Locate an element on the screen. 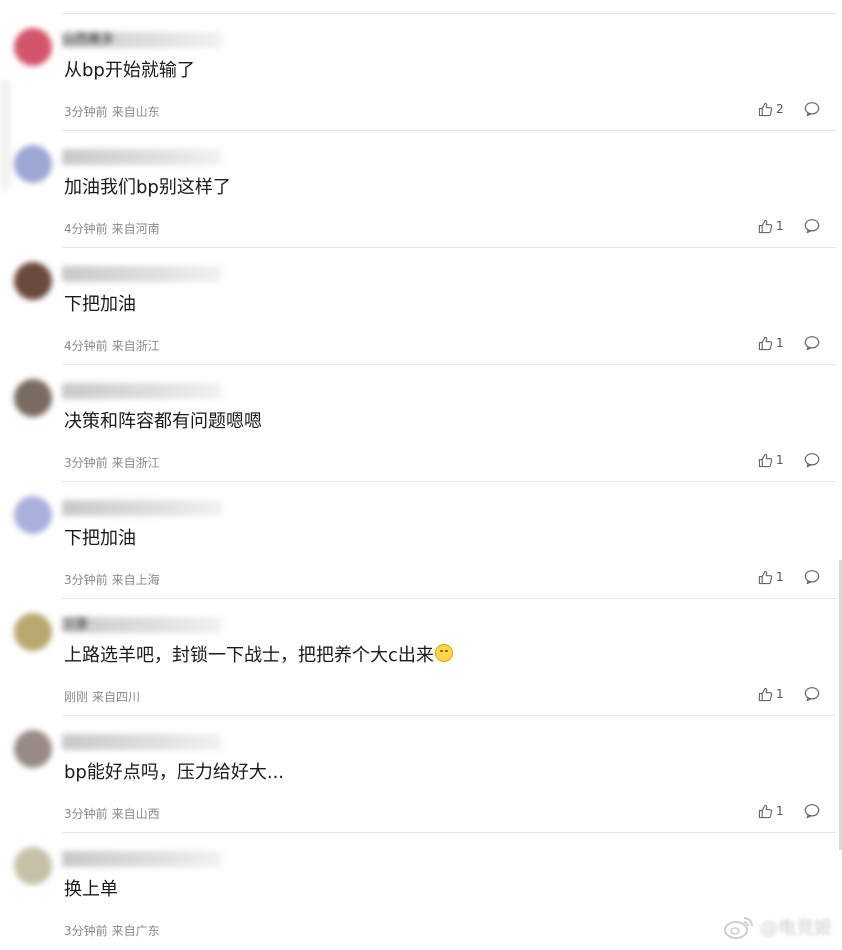  comment-meta: 3分钟前 来自上海 is located at coordinates (112, 579).